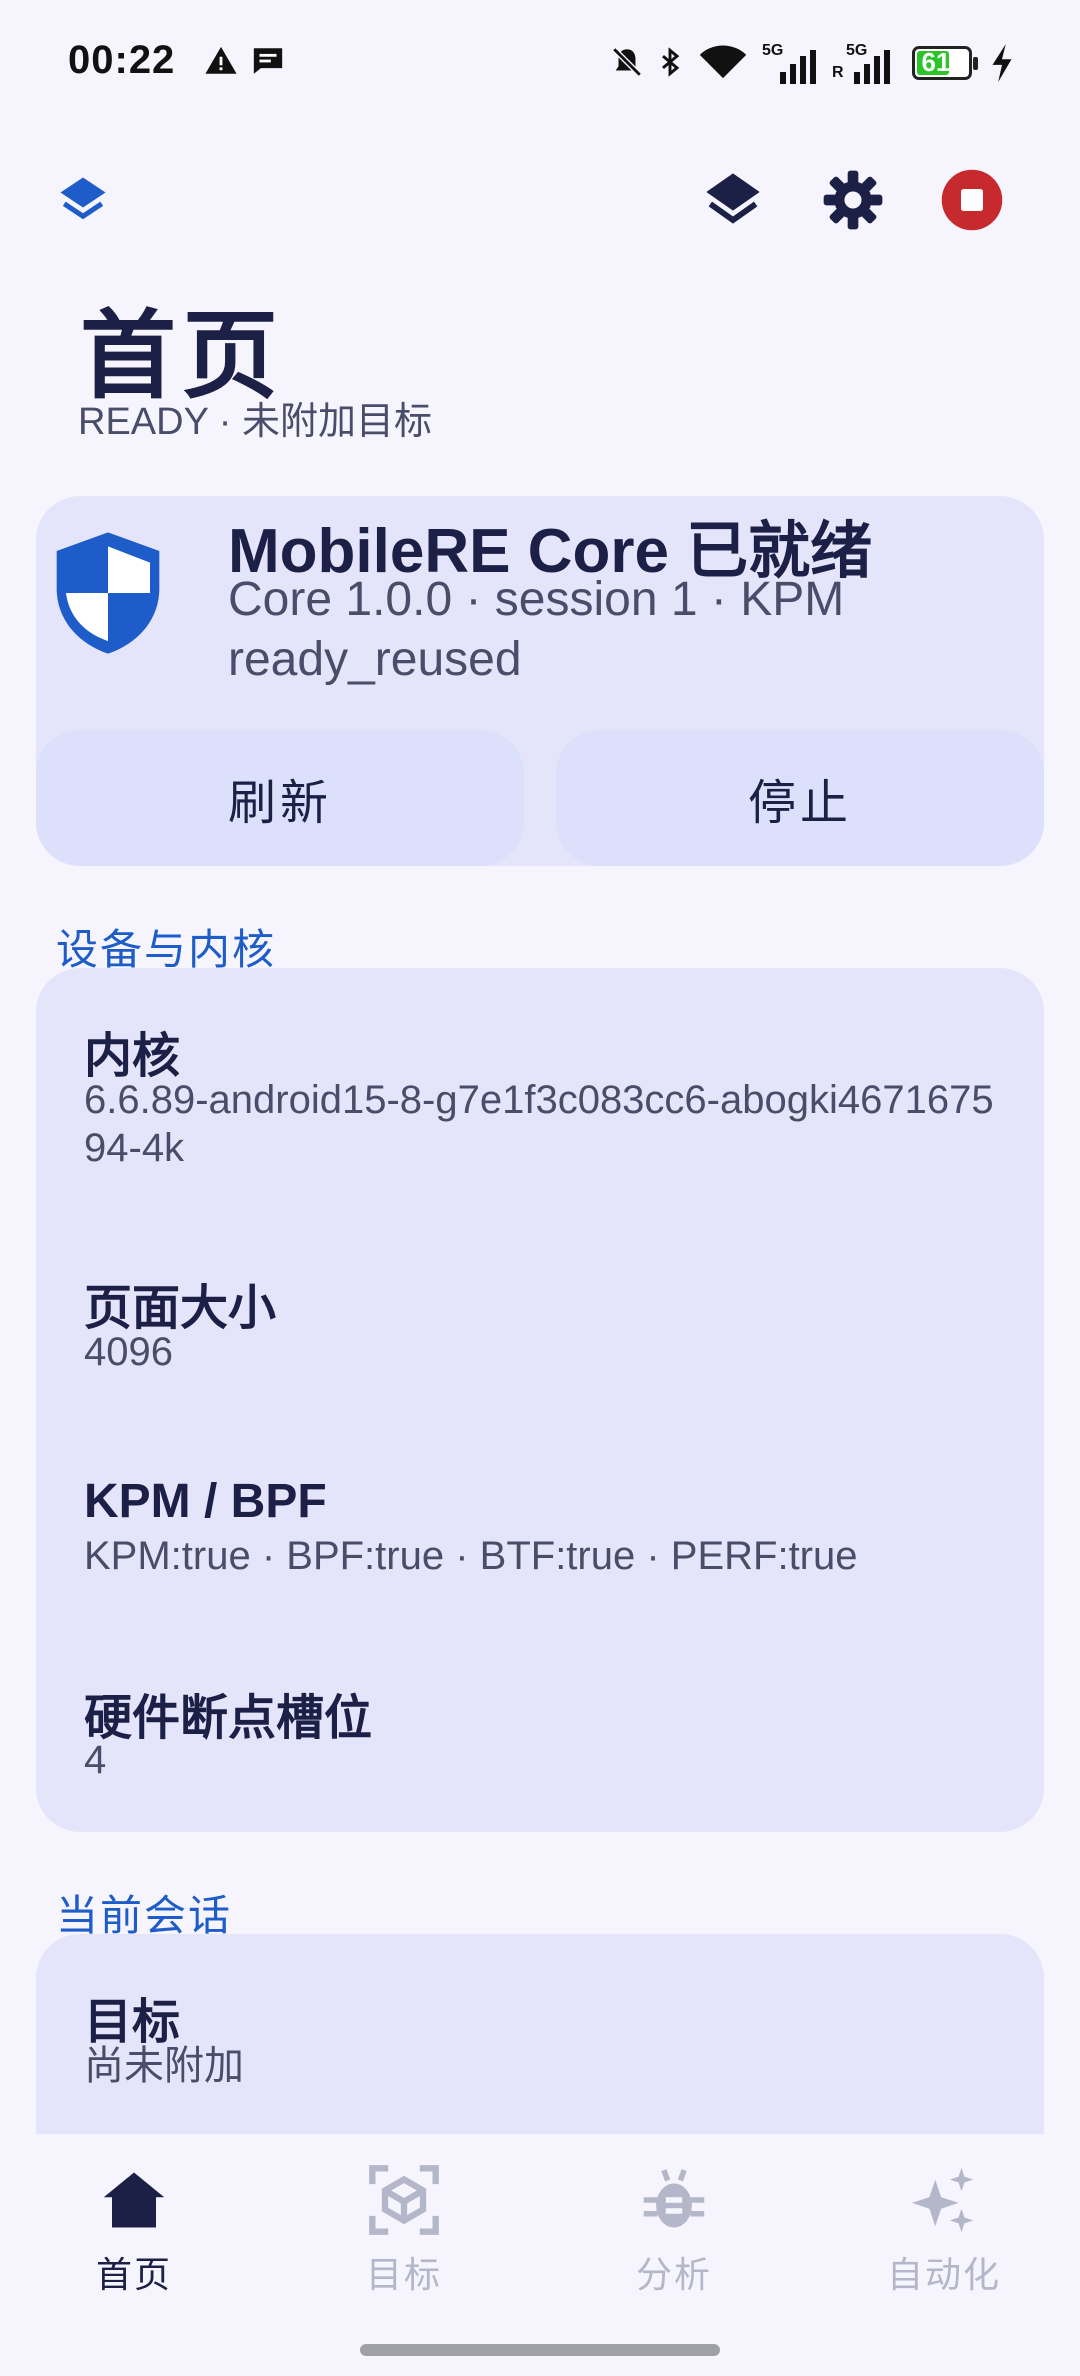 This screenshot has width=1080, height=2376. What do you see at coordinates (671, 62) in the screenshot?
I see `bluetooth-icon` at bounding box center [671, 62].